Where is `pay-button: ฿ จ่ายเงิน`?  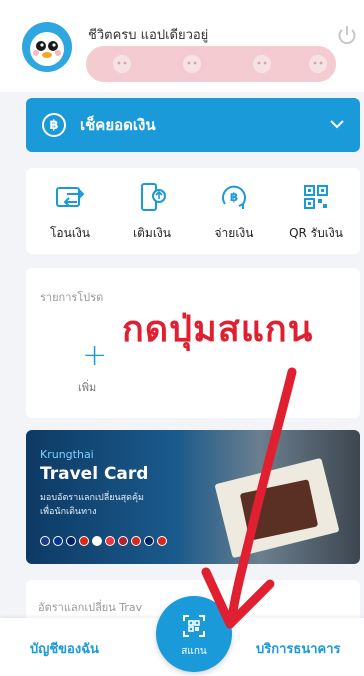 pay-button: ฿ จ่ายเงิน is located at coordinates (234, 211).